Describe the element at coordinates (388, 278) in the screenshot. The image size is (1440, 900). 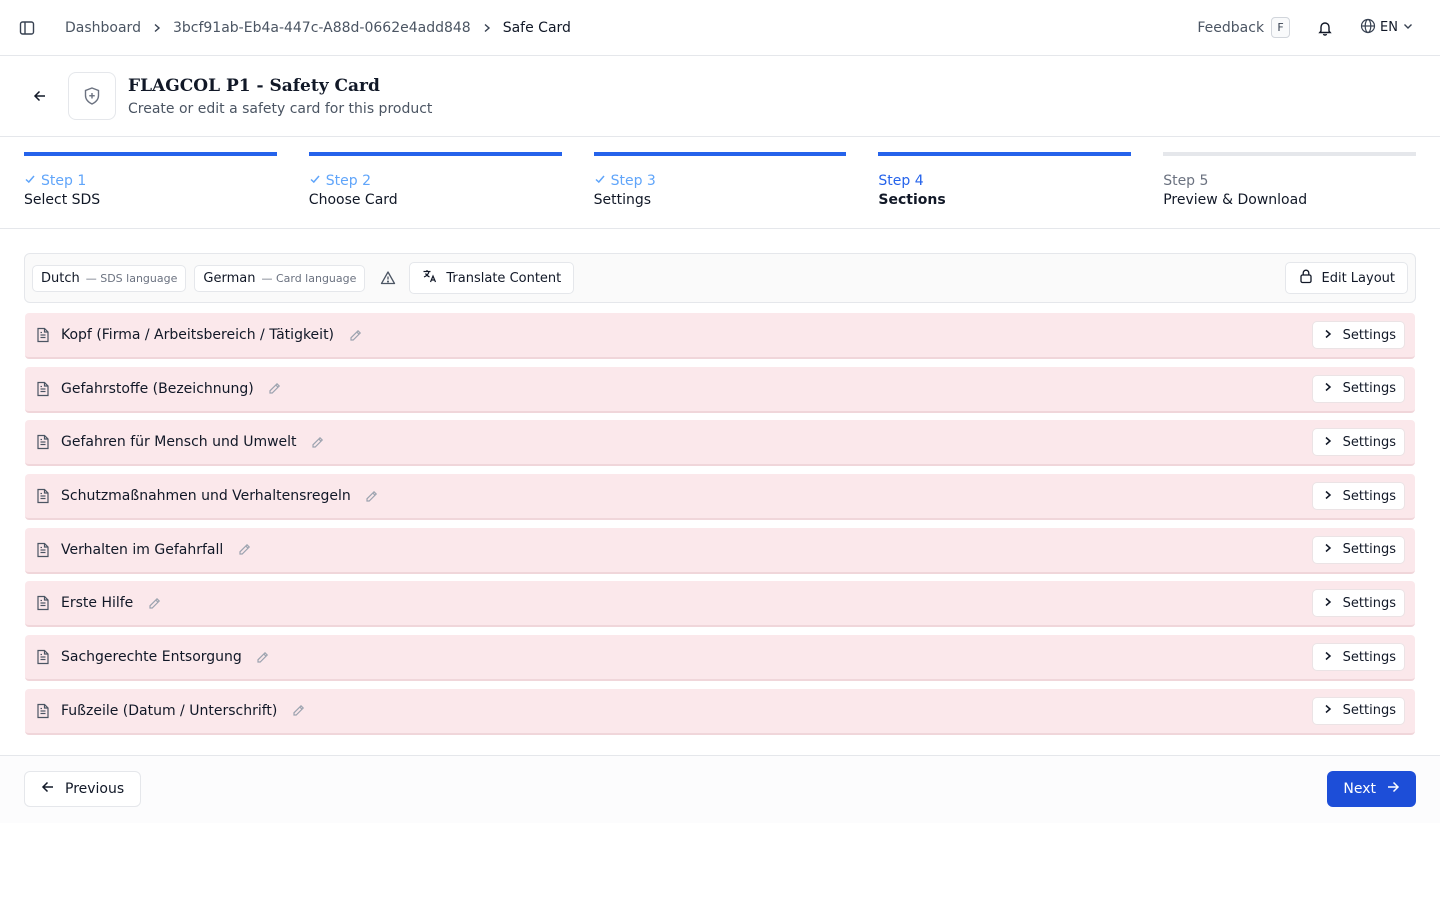
I see `warning-triangle-icon` at that location.